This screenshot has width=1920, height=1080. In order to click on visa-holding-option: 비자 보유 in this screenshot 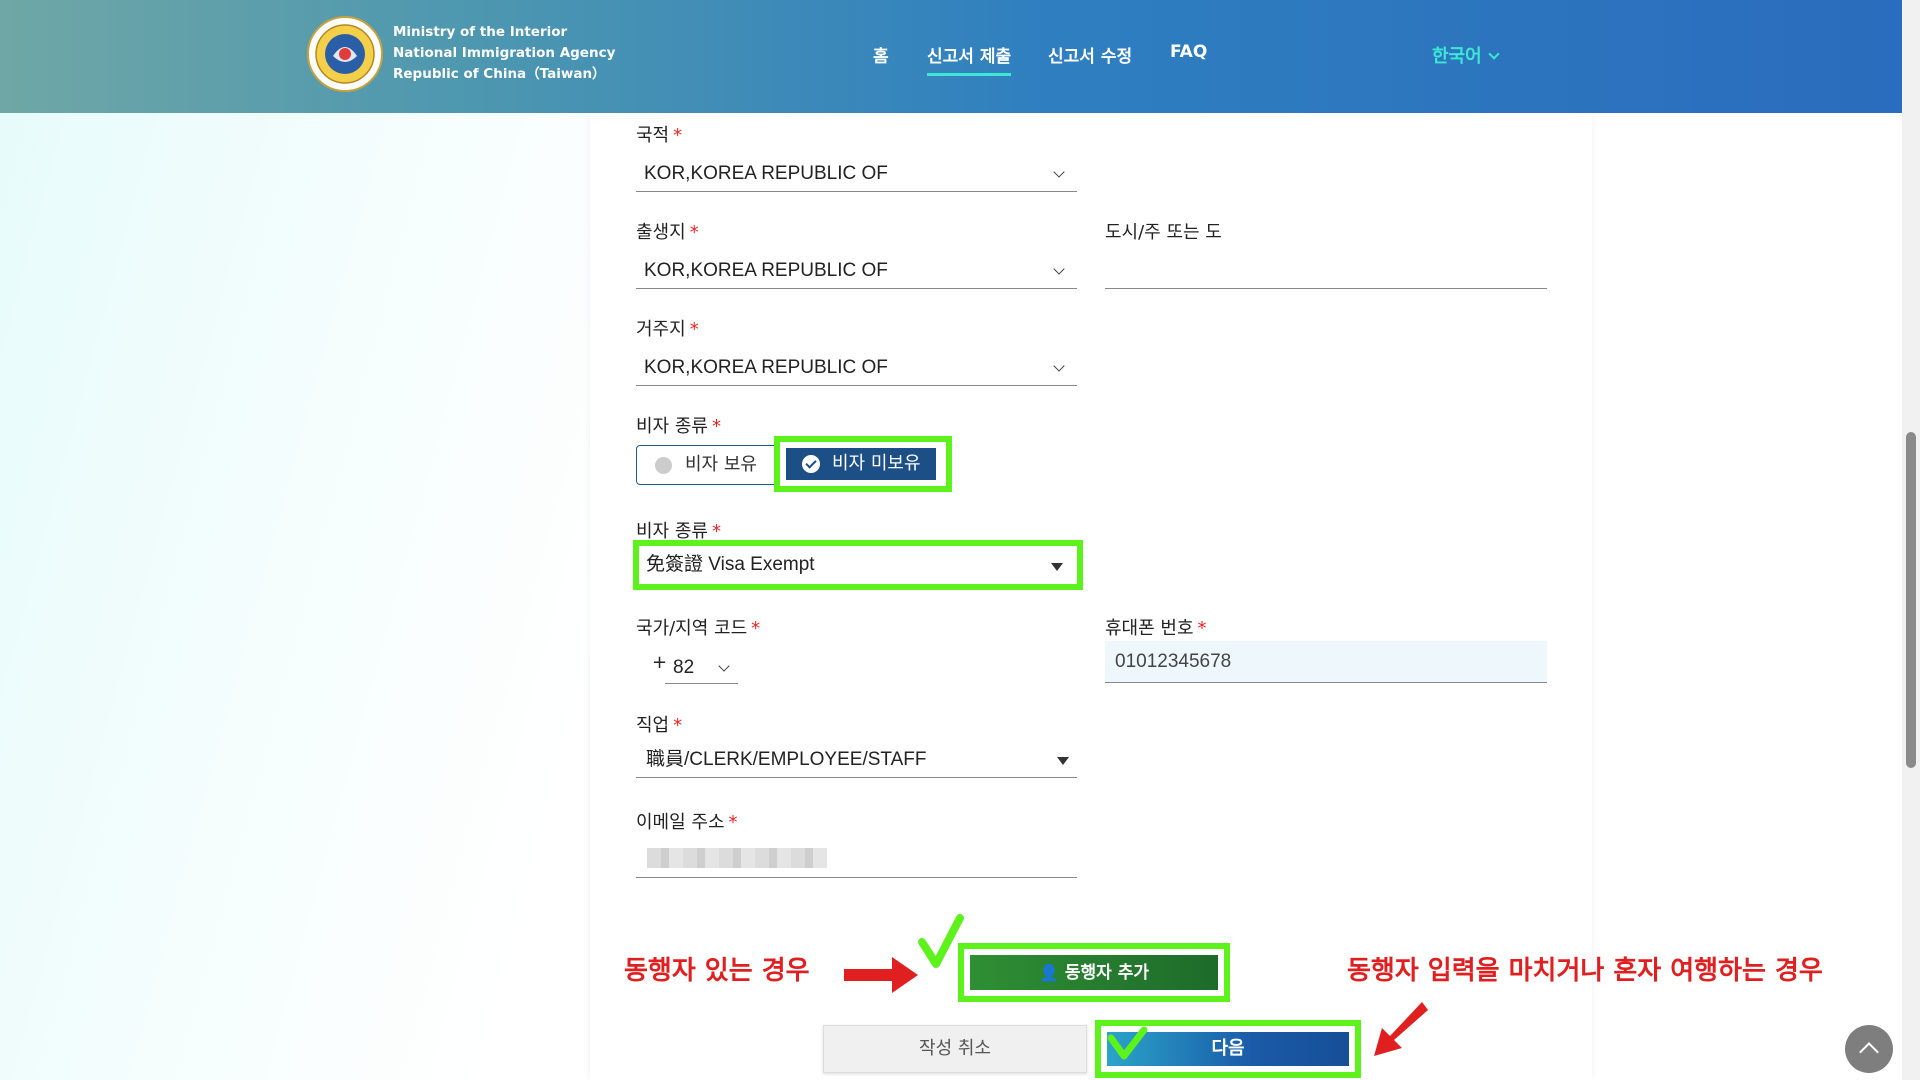, I will do `click(707, 465)`.